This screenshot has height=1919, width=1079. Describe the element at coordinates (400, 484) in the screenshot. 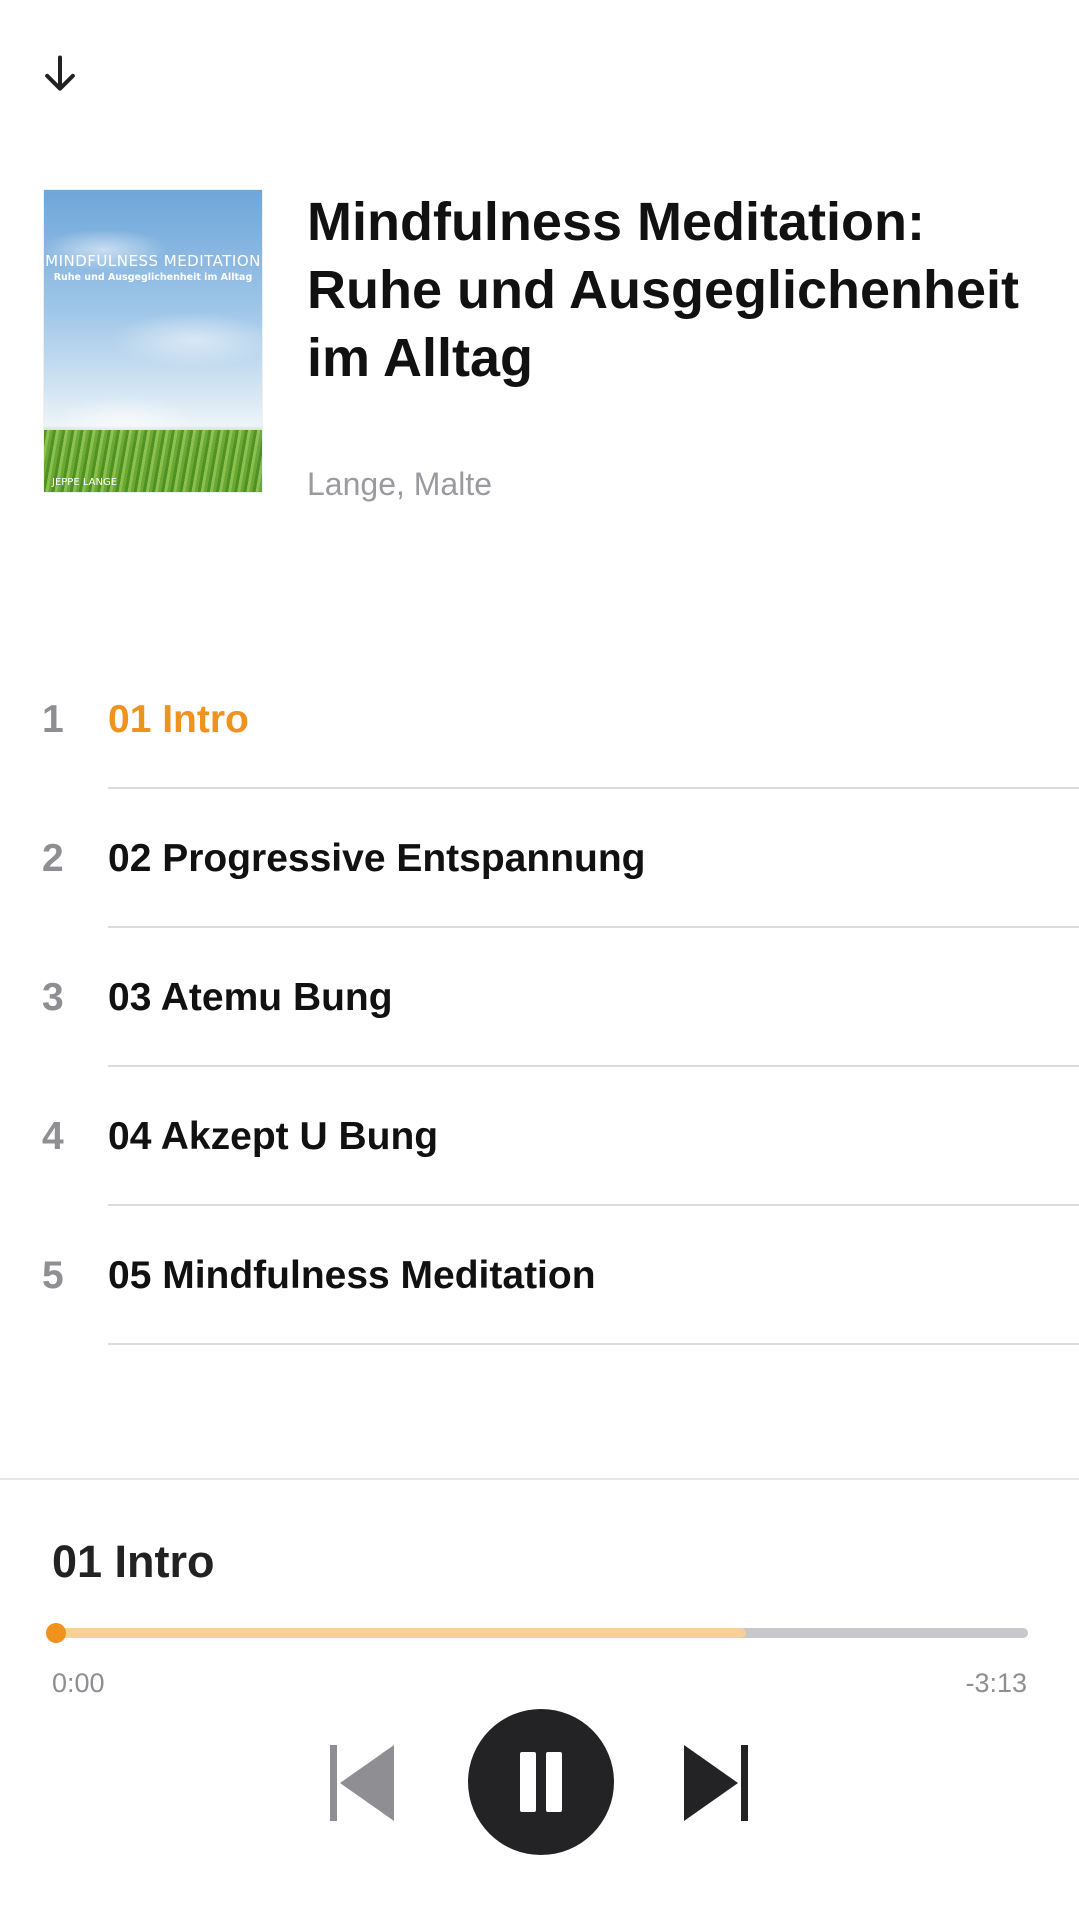

I see `book-author: Lange, Malte` at that location.